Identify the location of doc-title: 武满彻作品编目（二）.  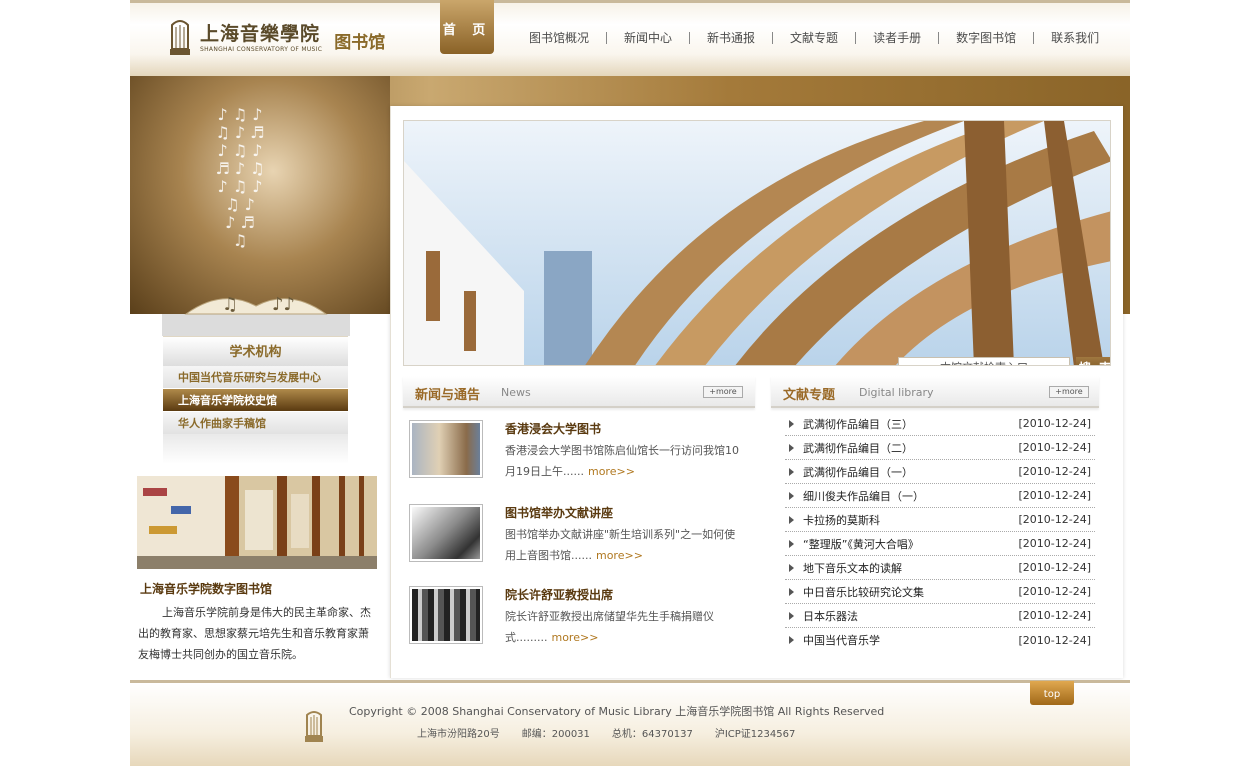
(910, 448).